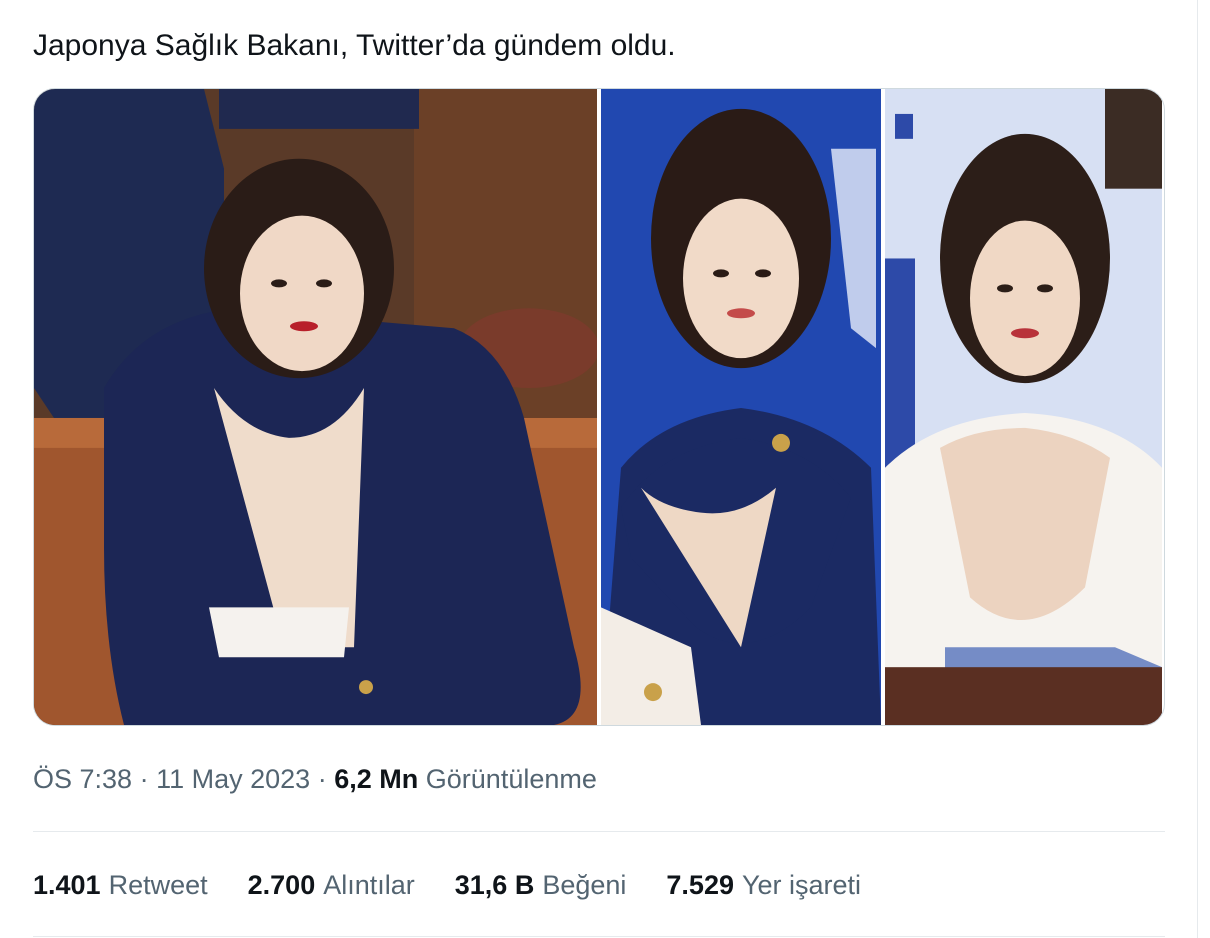 The image size is (1210, 938). What do you see at coordinates (67, 885) in the screenshot?
I see `stat-count: 1.401` at bounding box center [67, 885].